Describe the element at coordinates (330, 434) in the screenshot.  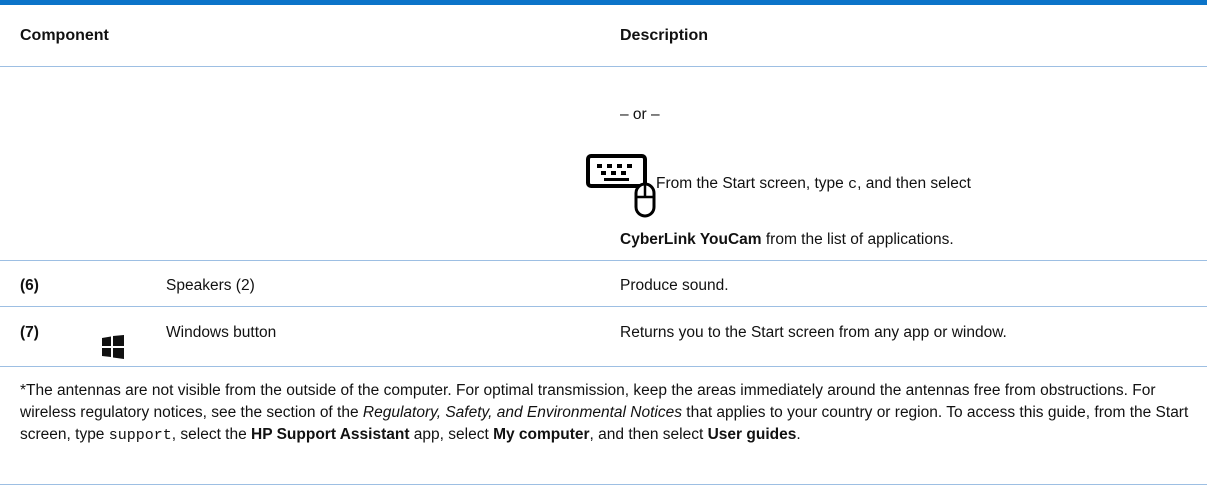
I see `footnote-app-name: HP Support Assistant` at that location.